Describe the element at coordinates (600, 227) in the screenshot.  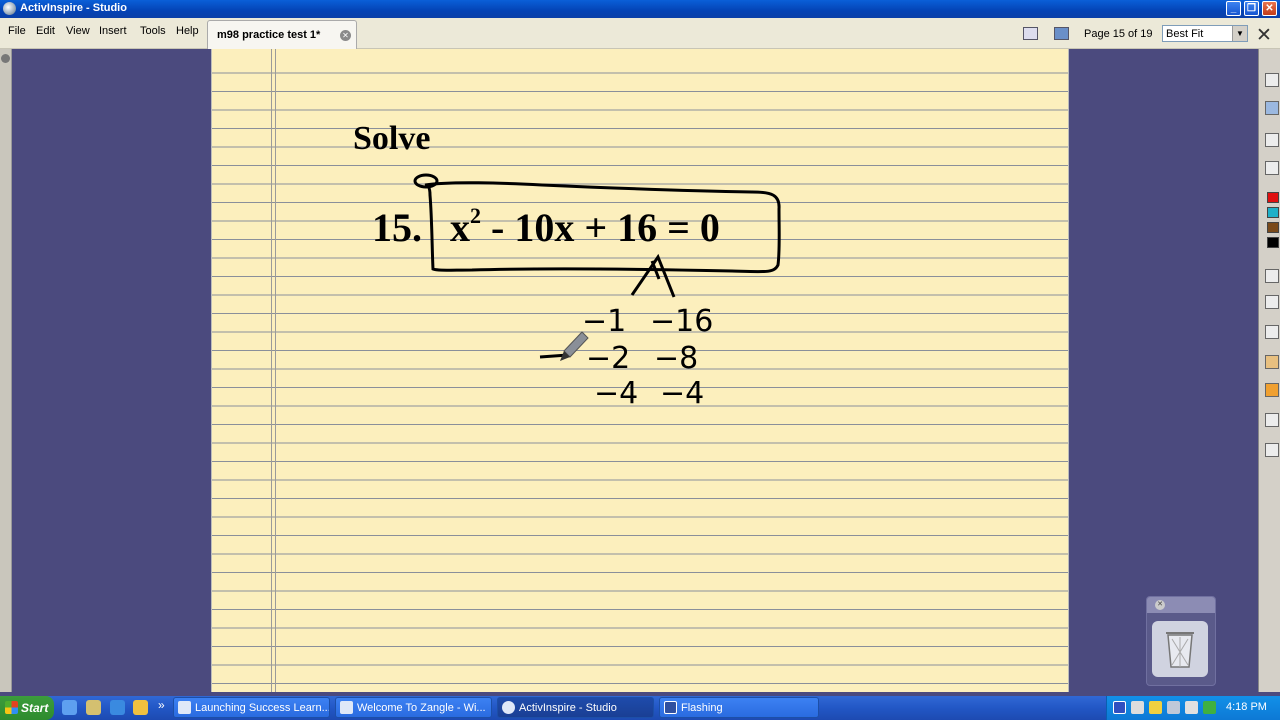
I see `equation-rest: - 10x + 16 = 0` at that location.